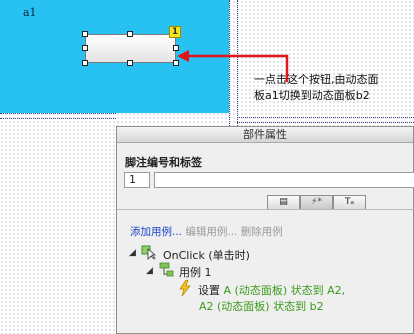 The width and height of the screenshot is (414, 334). I want to click on case-1: 用例 1, so click(195, 272).